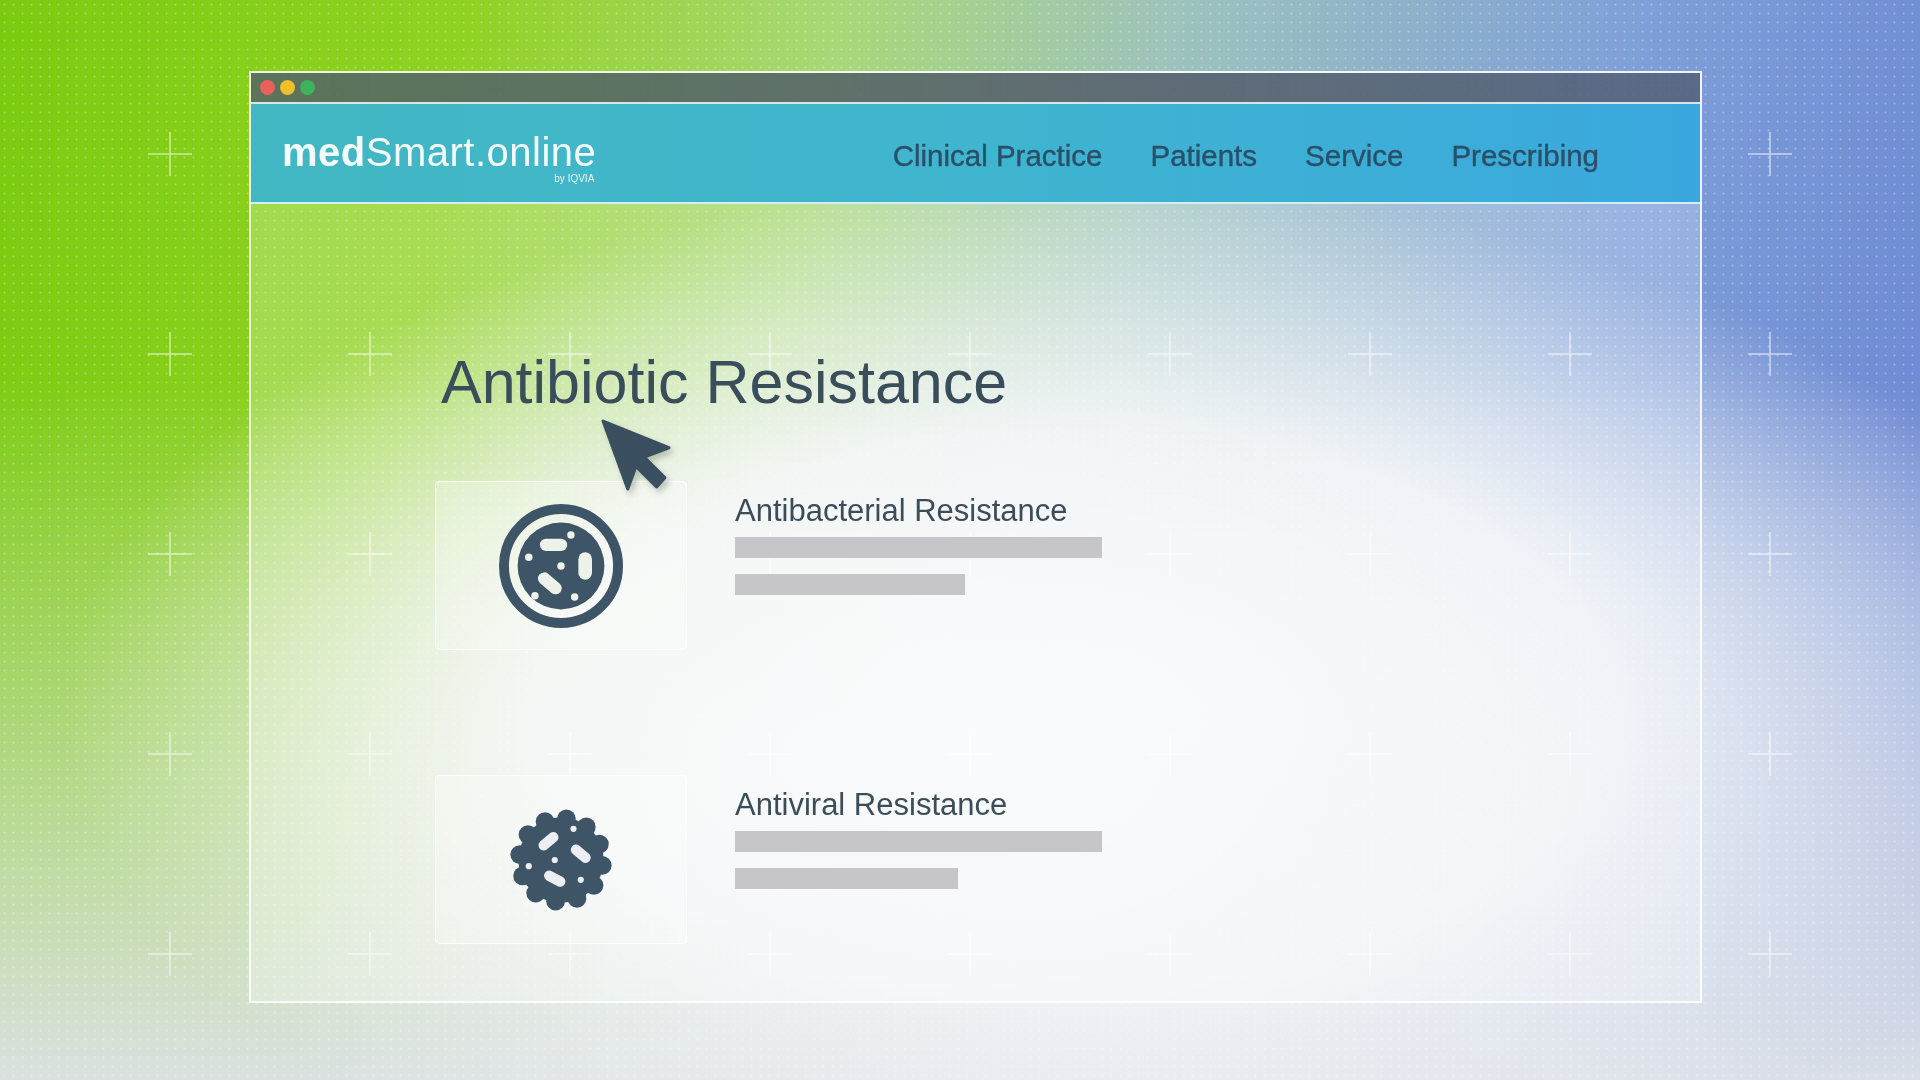  What do you see at coordinates (267, 87) in the screenshot?
I see `close-dot-icon` at bounding box center [267, 87].